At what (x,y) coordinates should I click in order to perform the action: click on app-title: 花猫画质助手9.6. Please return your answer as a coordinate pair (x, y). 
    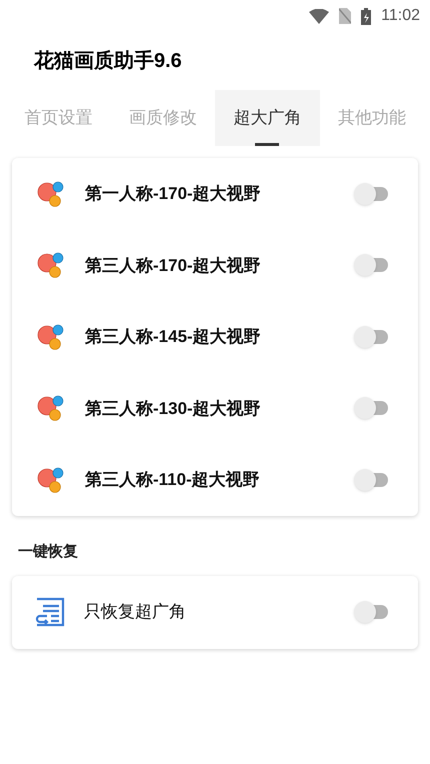
    Looking at the image, I should click on (108, 61).